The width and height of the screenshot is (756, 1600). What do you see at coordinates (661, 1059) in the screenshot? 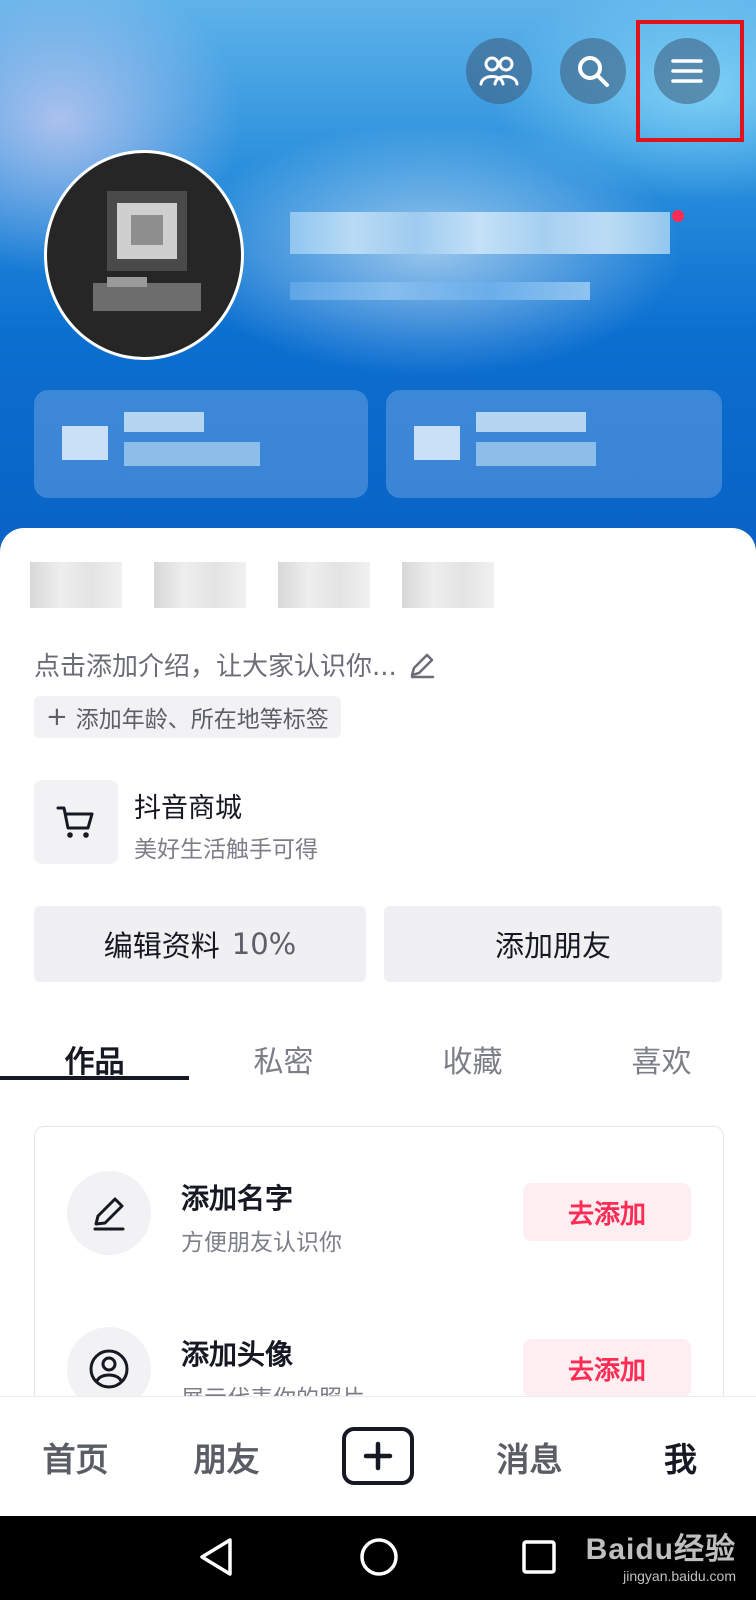
I see `tab-likes: 喜欢` at bounding box center [661, 1059].